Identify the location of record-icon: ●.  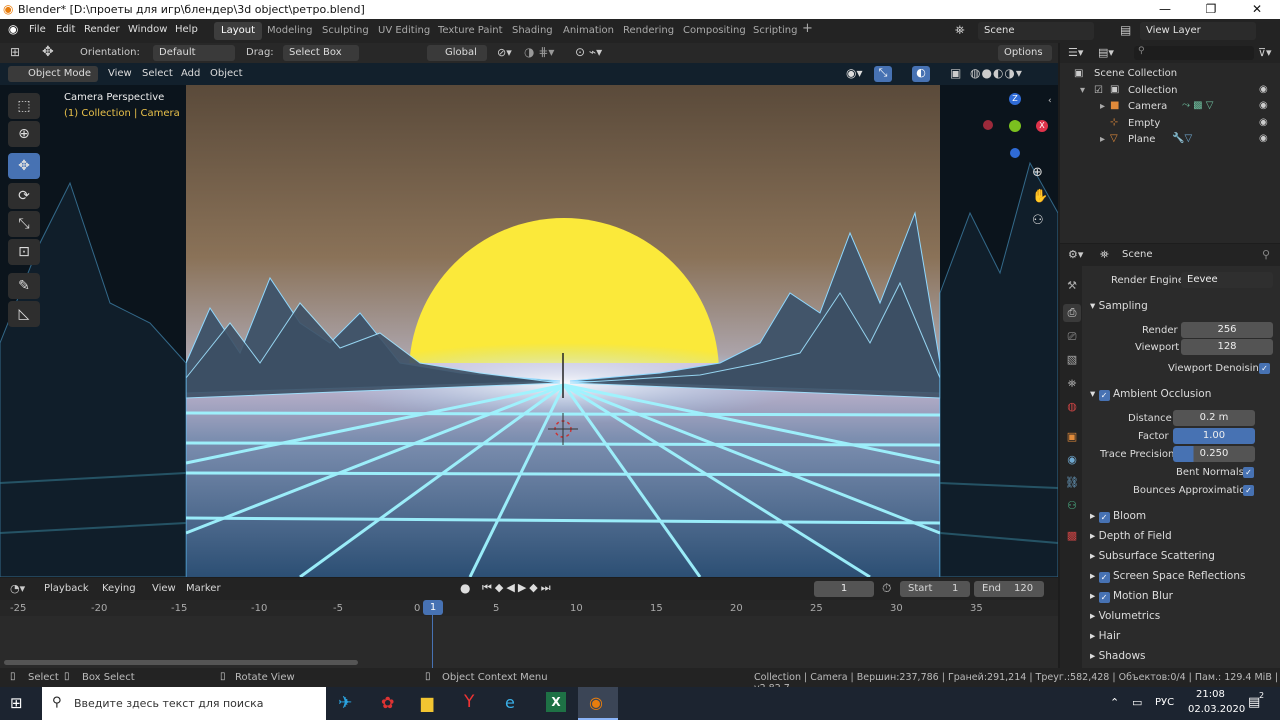
(465, 588).